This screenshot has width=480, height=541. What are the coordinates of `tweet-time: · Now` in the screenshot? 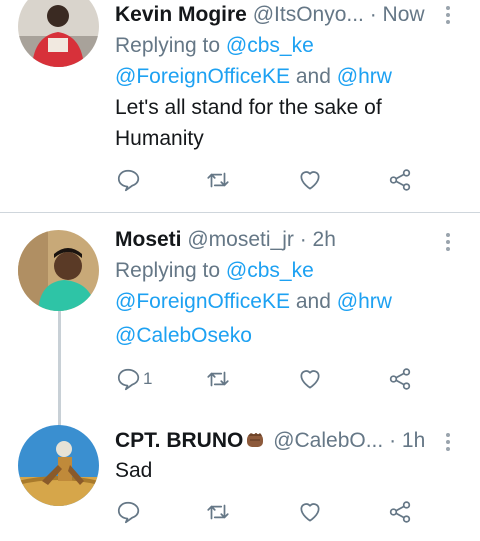 It's located at (397, 14).